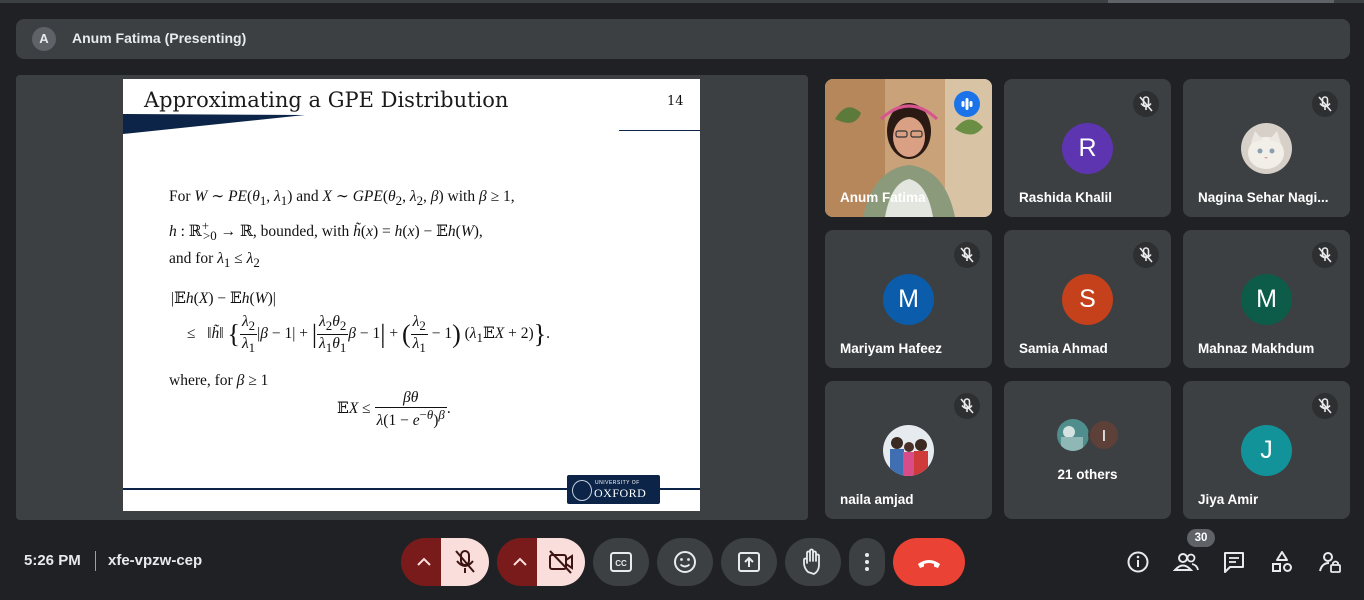 This screenshot has height=600, width=1364. I want to click on mic-toggle-button, so click(465, 562).